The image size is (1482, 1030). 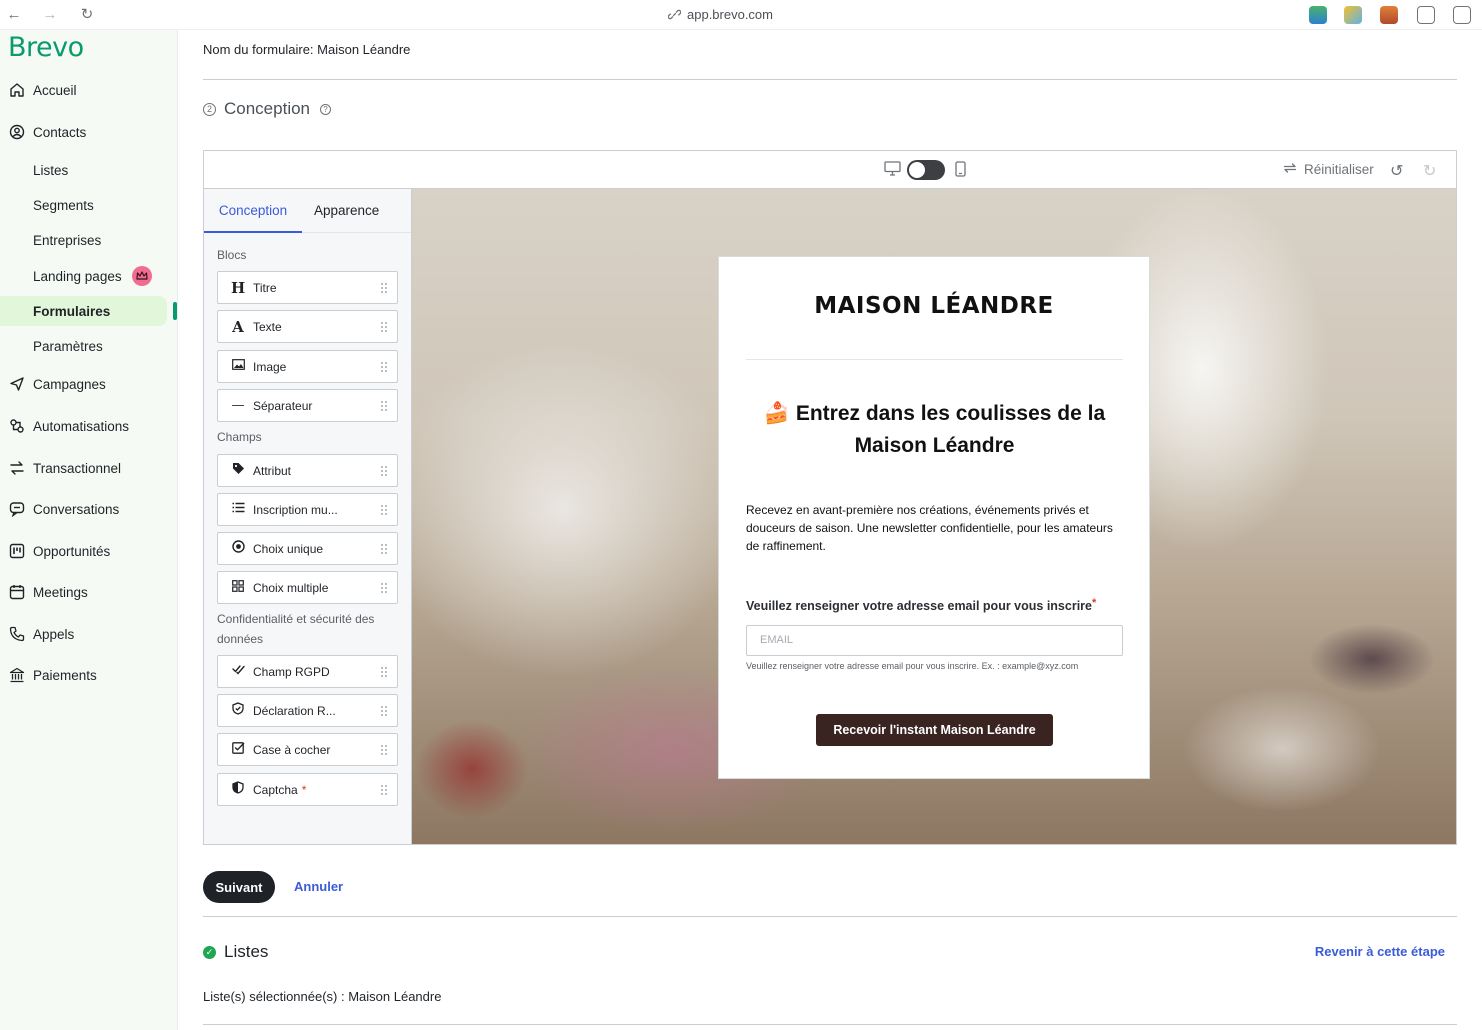 What do you see at coordinates (89, 551) in the screenshot?
I see `sidebar-item-opportunites: Opportunités` at bounding box center [89, 551].